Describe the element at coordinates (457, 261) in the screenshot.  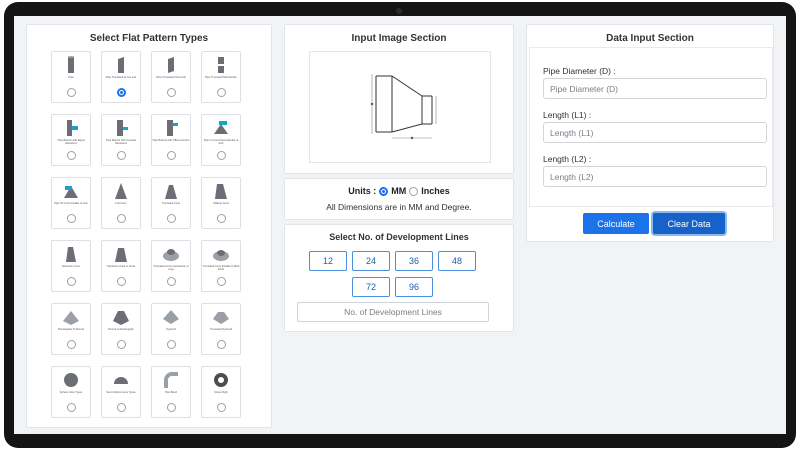
I see `lines-48-button: 48` at that location.